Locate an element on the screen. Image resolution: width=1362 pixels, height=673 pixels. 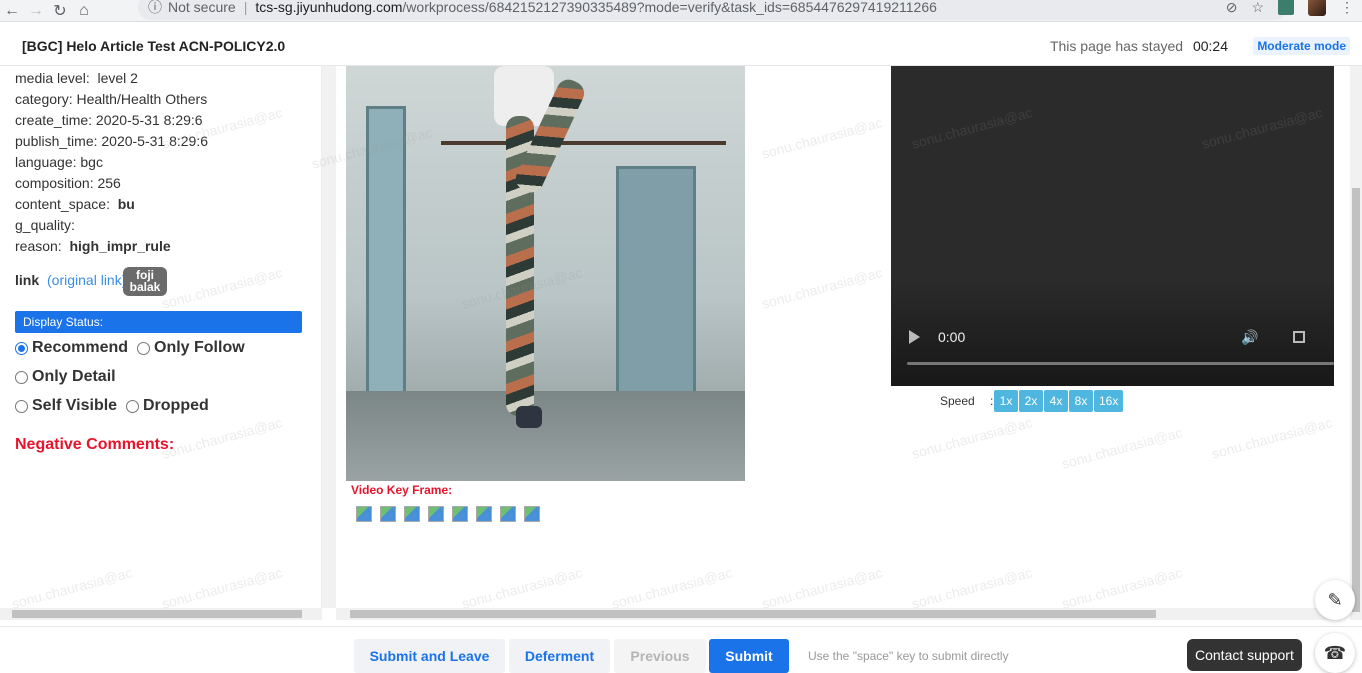
category: category: Health/Health Others is located at coordinates (111, 99).